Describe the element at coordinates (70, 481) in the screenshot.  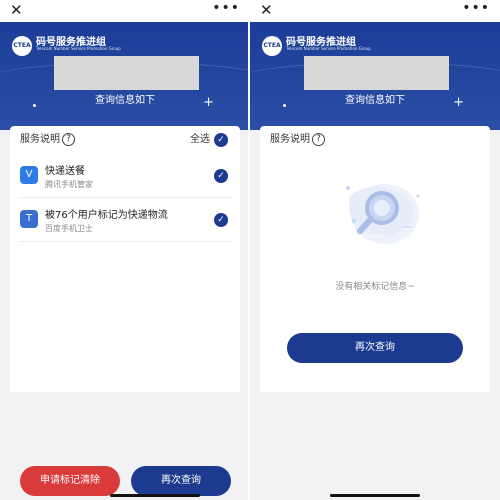
I see `clear-mark-button: 申请标记清除` at that location.